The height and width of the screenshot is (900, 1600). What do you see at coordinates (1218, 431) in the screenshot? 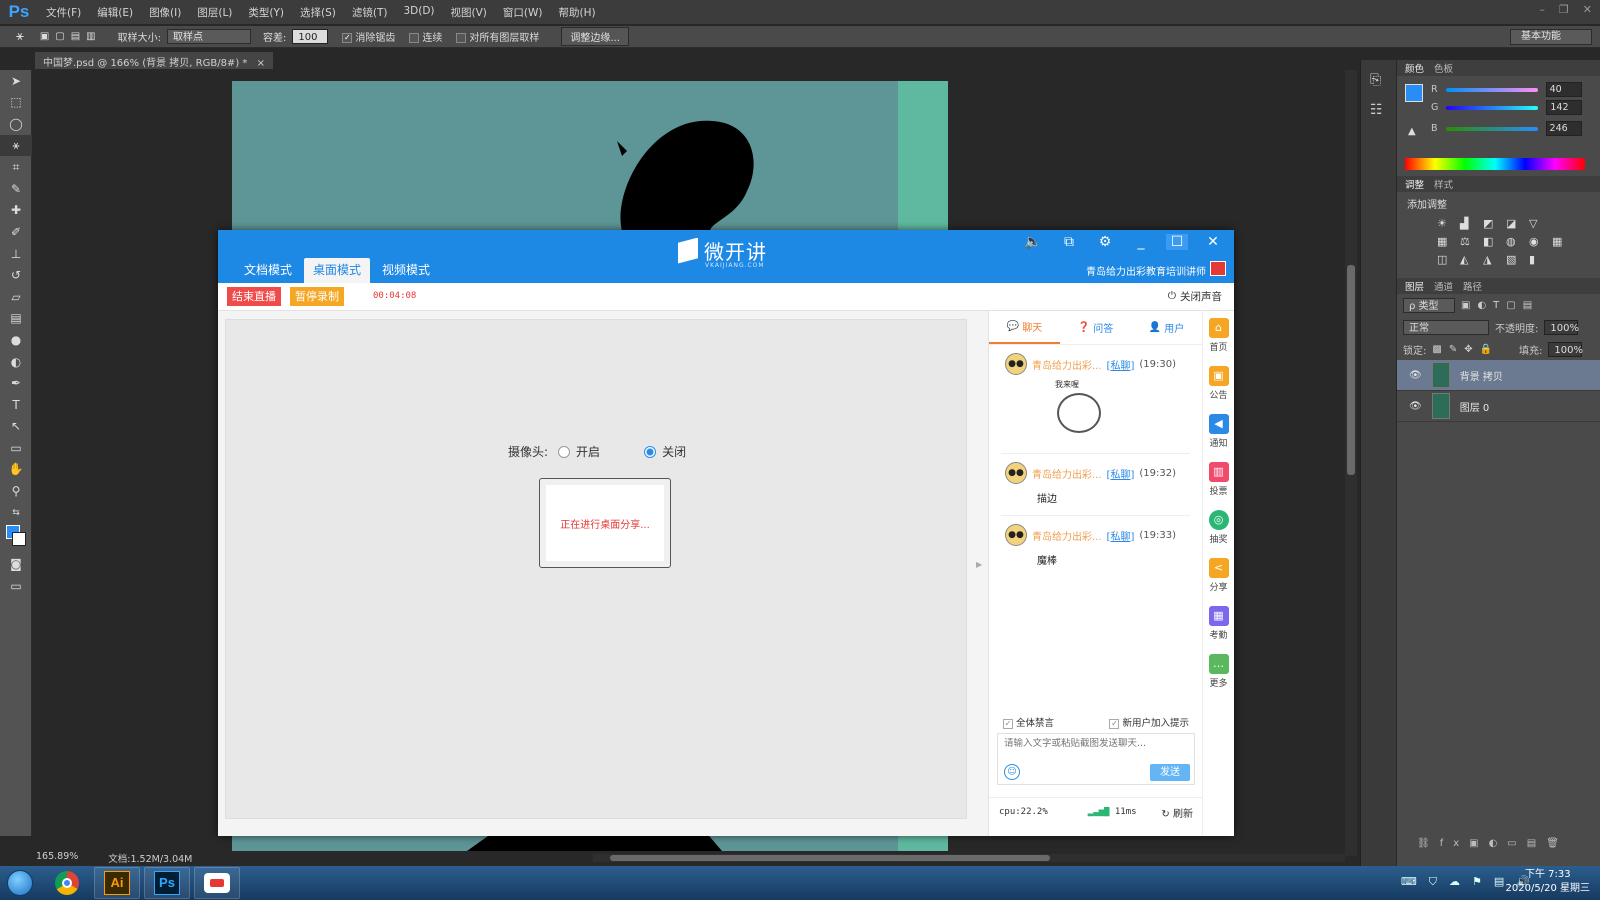
I see `side-nav-notice: ◀ 通知` at bounding box center [1218, 431].